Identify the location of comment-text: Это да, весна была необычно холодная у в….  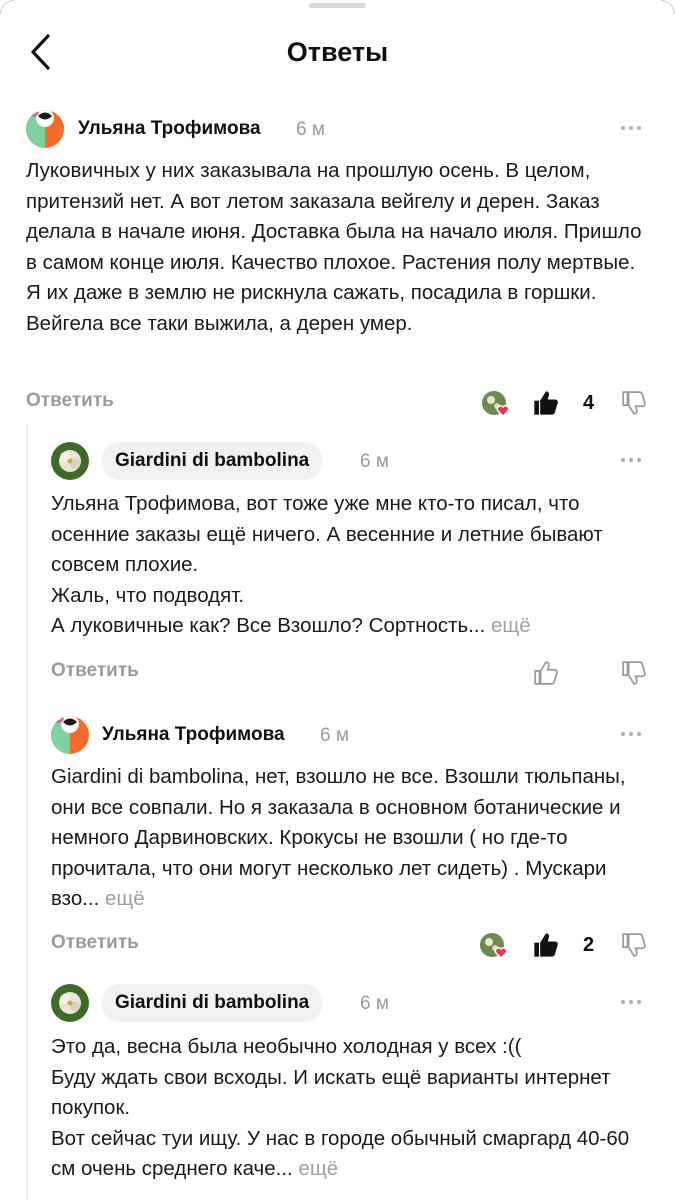
(351, 1108).